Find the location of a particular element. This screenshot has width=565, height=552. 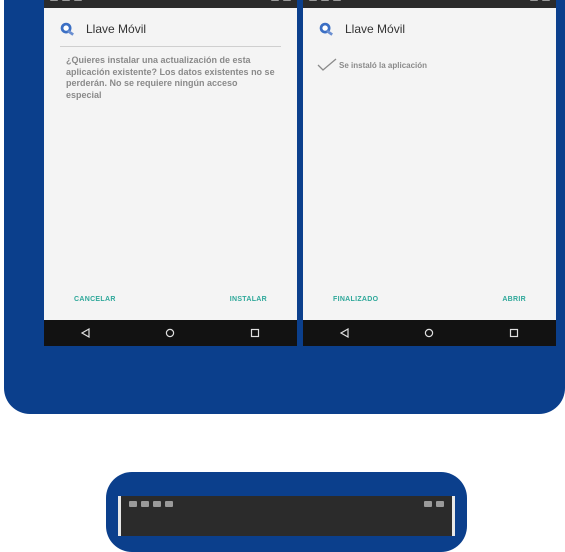

install-status: Se instaló la aplicación is located at coordinates (429, 58).